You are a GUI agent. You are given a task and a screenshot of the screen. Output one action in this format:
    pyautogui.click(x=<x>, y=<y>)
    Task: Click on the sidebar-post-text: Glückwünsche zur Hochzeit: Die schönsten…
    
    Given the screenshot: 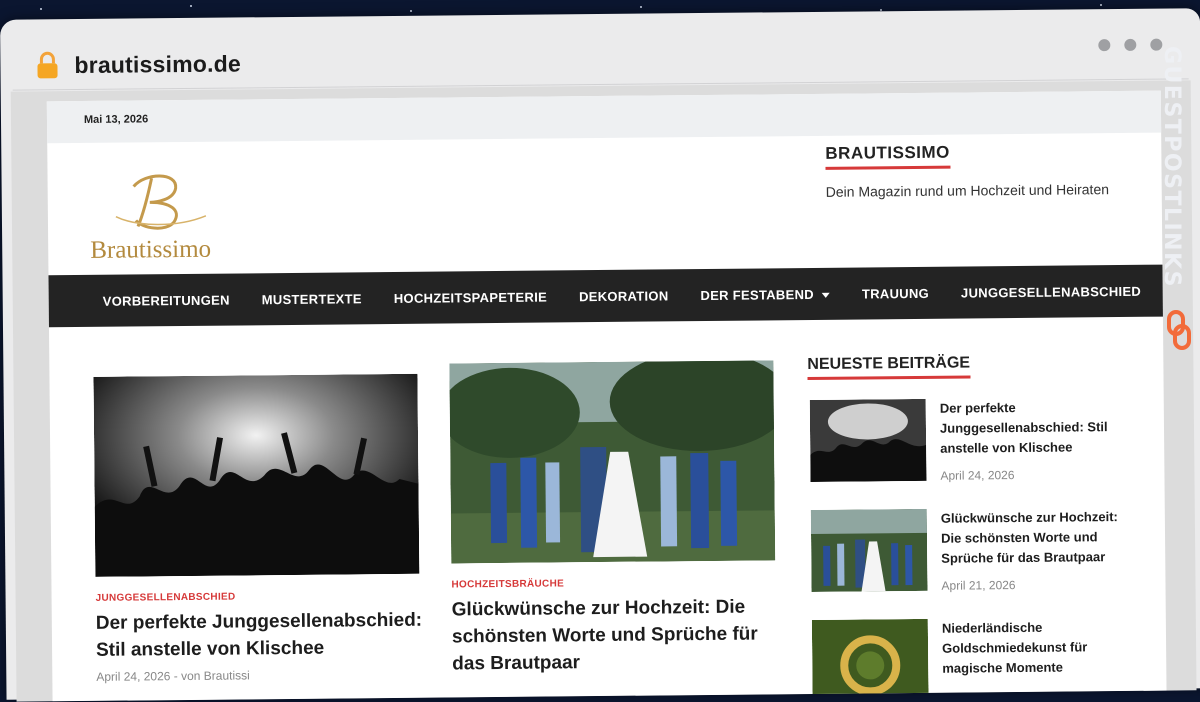 What is the action you would take?
    pyautogui.click(x=1041, y=550)
    